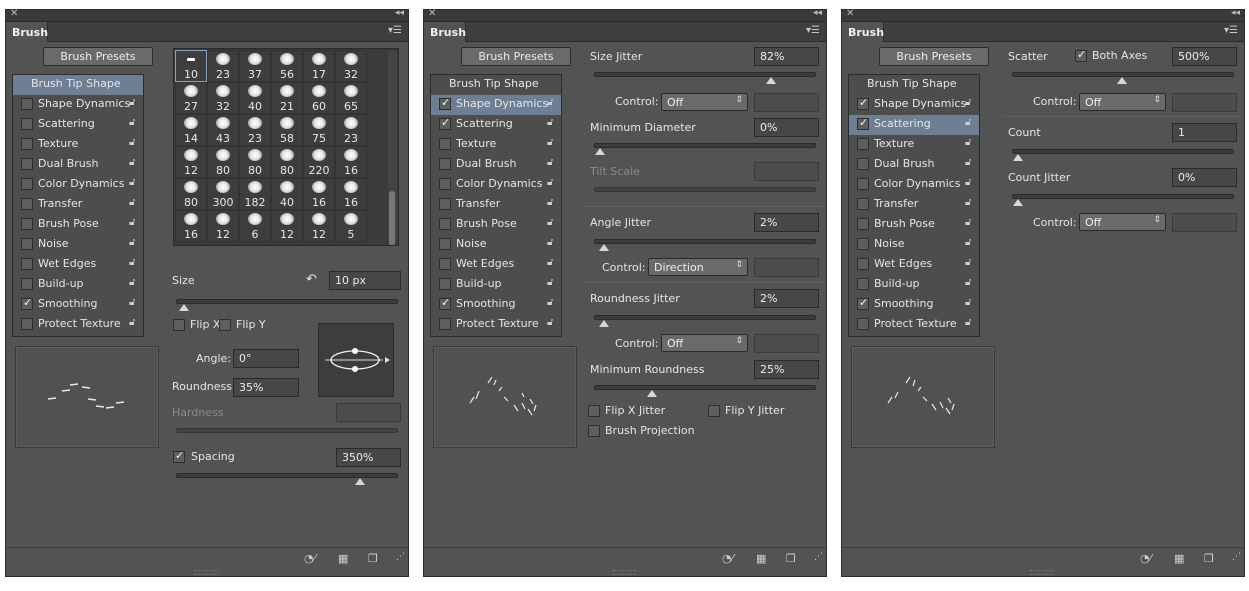 This screenshot has width=1249, height=591. I want to click on count-slider, so click(1123, 155).